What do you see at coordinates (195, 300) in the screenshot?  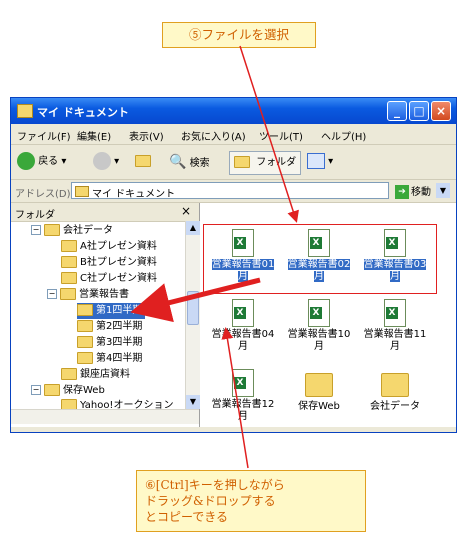 I see `drag-arrow` at bounding box center [195, 300].